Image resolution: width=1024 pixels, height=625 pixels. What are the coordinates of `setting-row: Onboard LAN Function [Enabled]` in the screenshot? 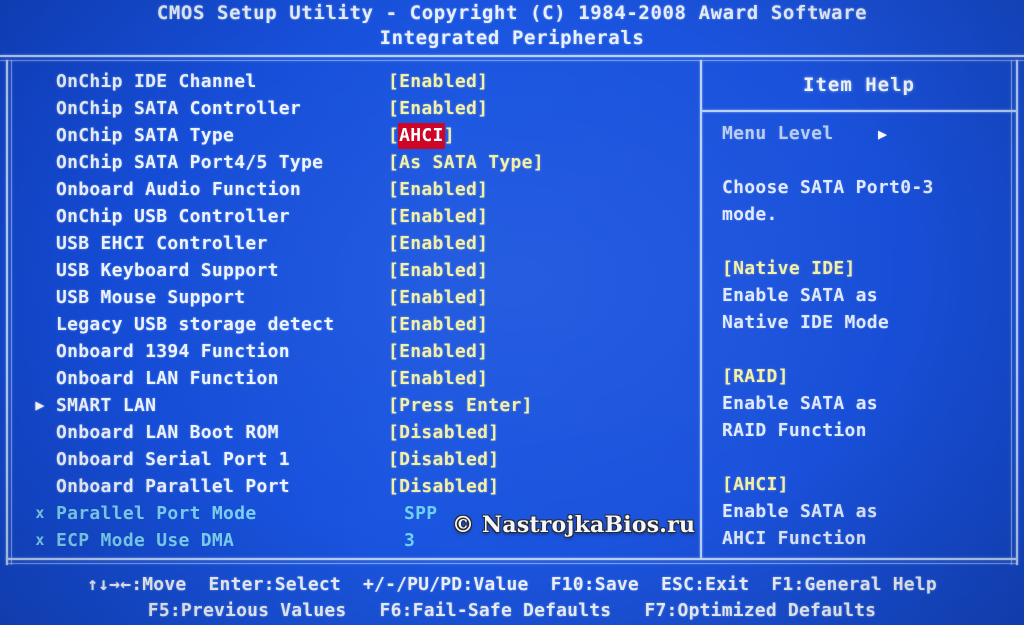 It's located at (350, 378).